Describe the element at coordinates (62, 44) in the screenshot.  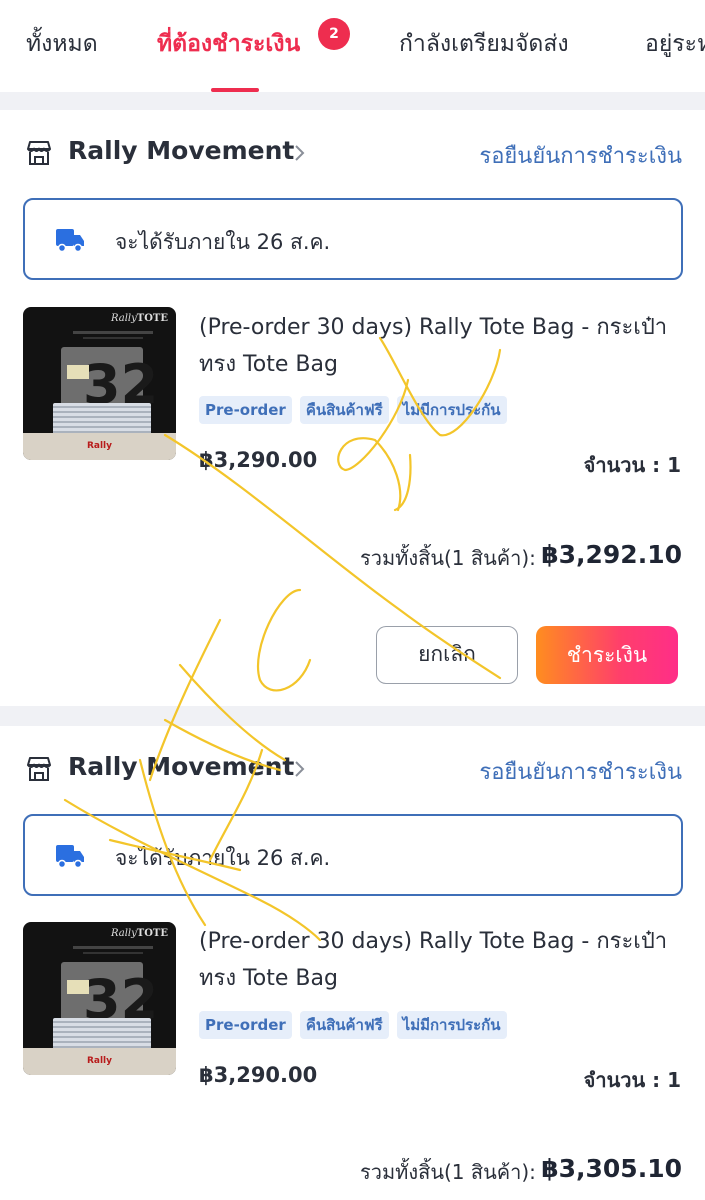
I see `tab-all: ทั้งหมด` at that location.